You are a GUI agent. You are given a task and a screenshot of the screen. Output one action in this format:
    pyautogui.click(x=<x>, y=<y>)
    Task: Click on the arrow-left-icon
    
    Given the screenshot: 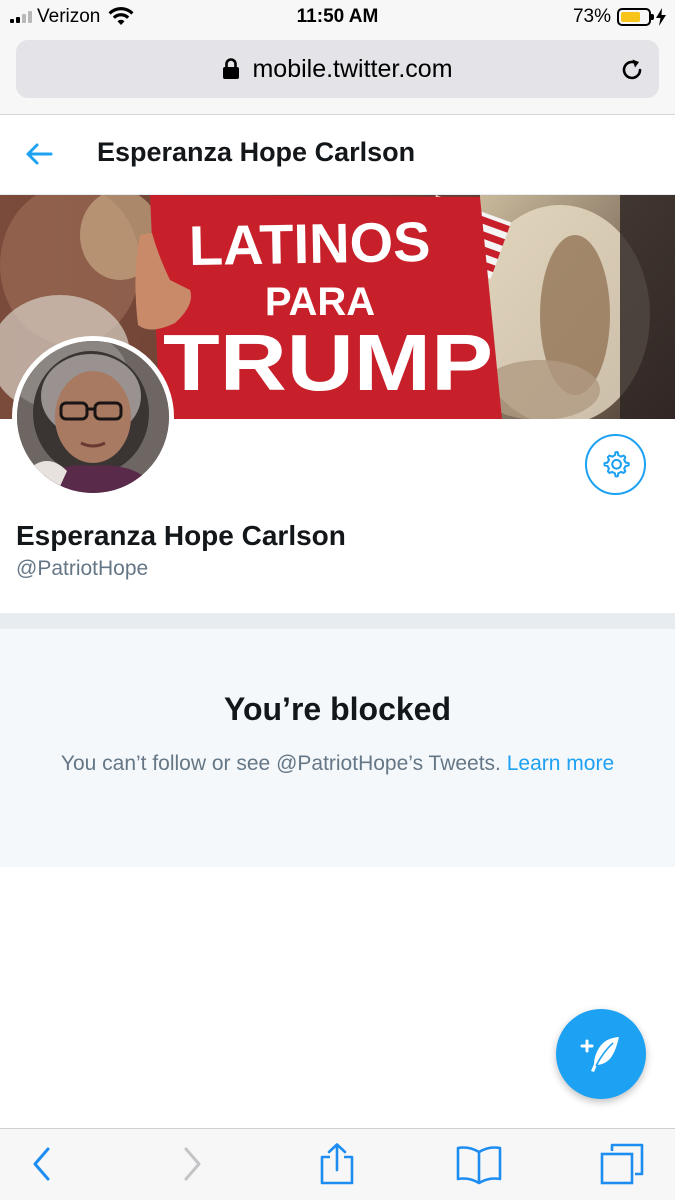 What is the action you would take?
    pyautogui.click(x=39, y=154)
    